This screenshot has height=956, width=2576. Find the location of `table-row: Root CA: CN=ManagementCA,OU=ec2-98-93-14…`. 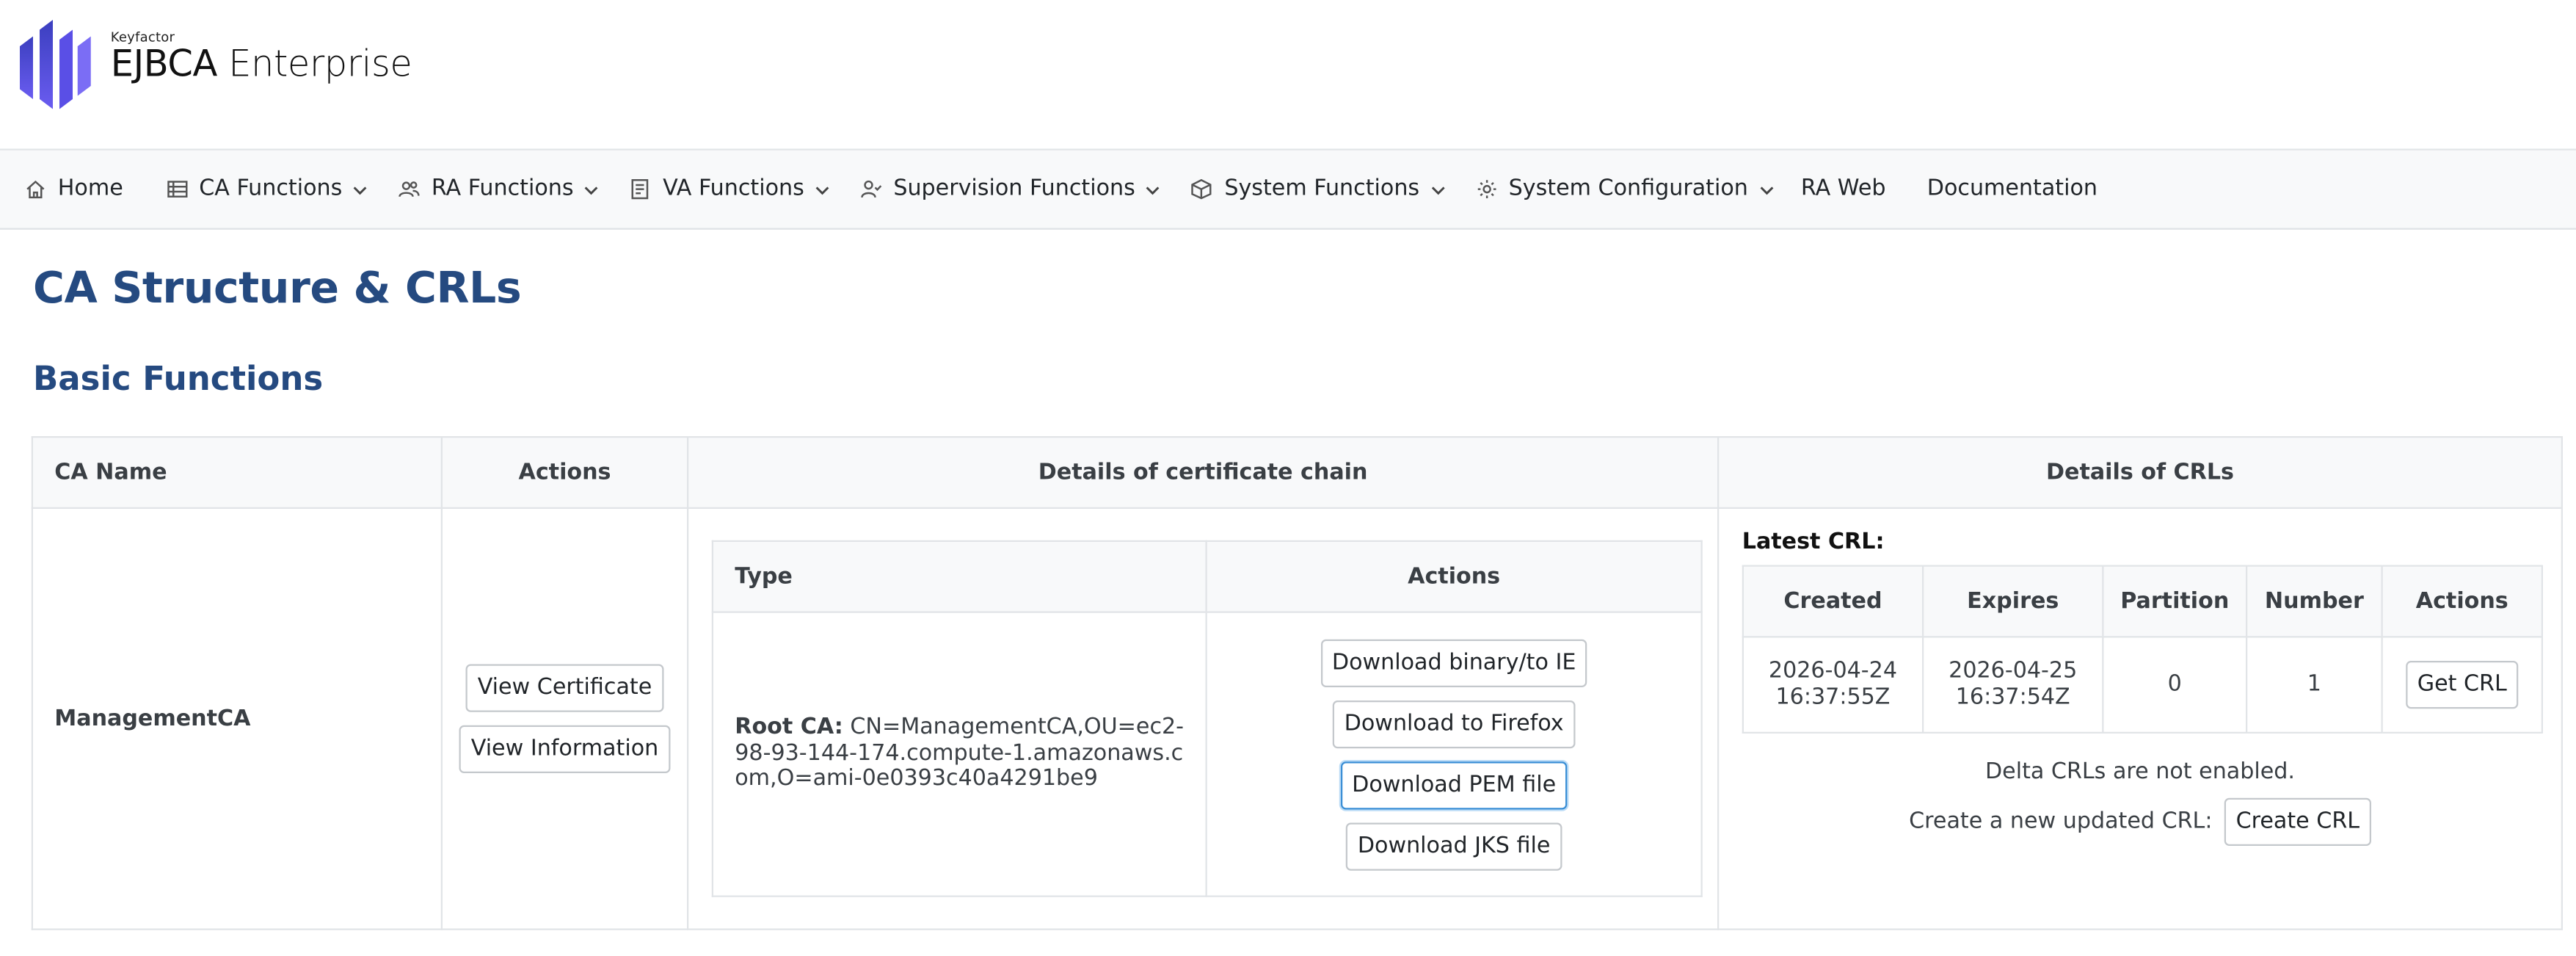

table-row: Root CA: CN=ManagementCA,OU=ec2-98-93-14… is located at coordinates (1207, 754).